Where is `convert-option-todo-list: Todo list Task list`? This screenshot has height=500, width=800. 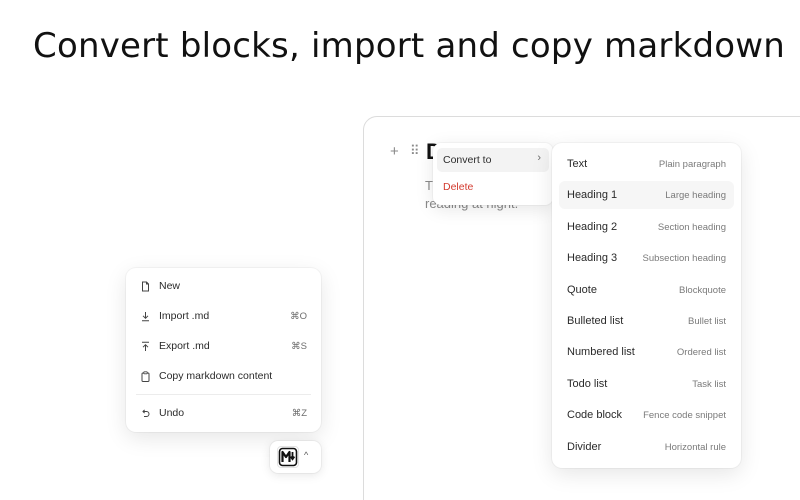 convert-option-todo-list: Todo list Task list is located at coordinates (646, 384).